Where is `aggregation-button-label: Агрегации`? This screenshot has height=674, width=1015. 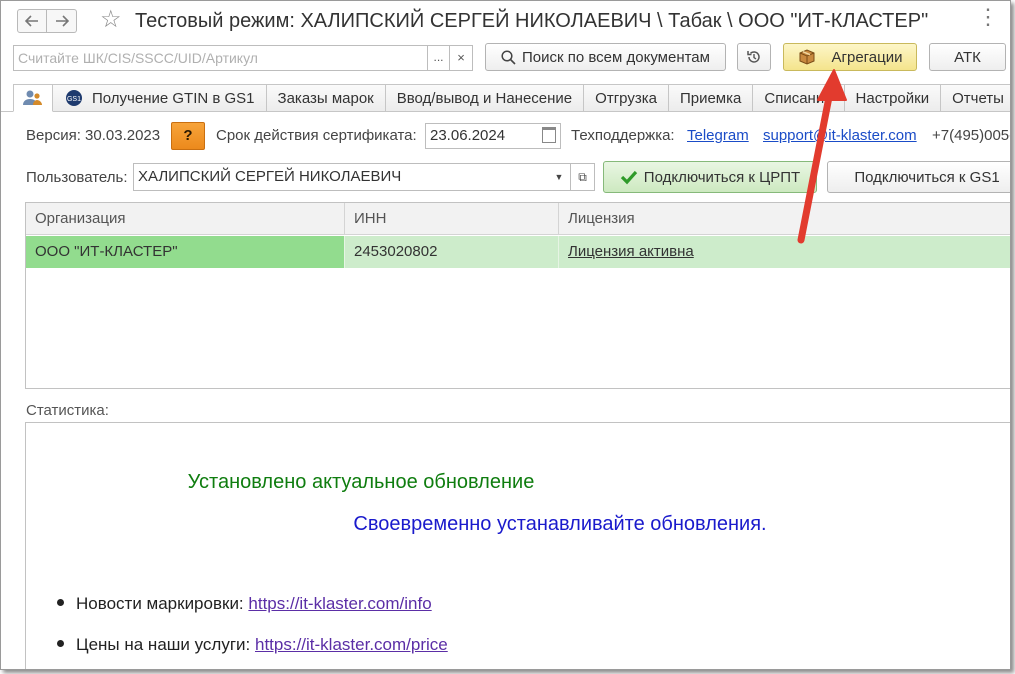 aggregation-button-label: Агрегации is located at coordinates (867, 57).